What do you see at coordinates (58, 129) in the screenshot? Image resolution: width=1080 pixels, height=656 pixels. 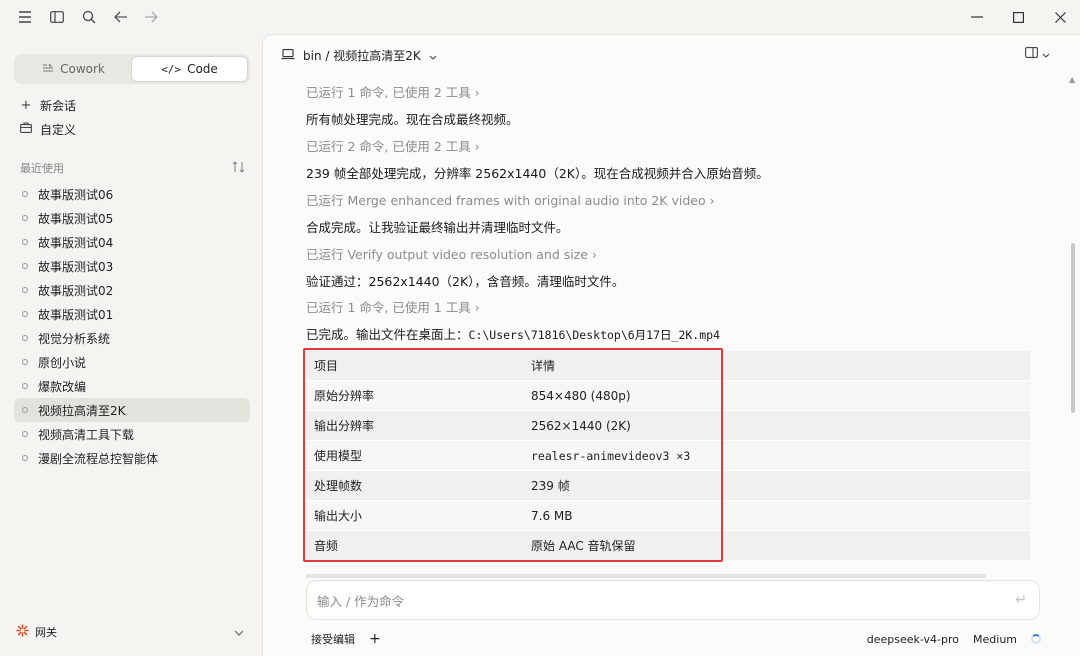 I see `customize-label: 自定义` at bounding box center [58, 129].